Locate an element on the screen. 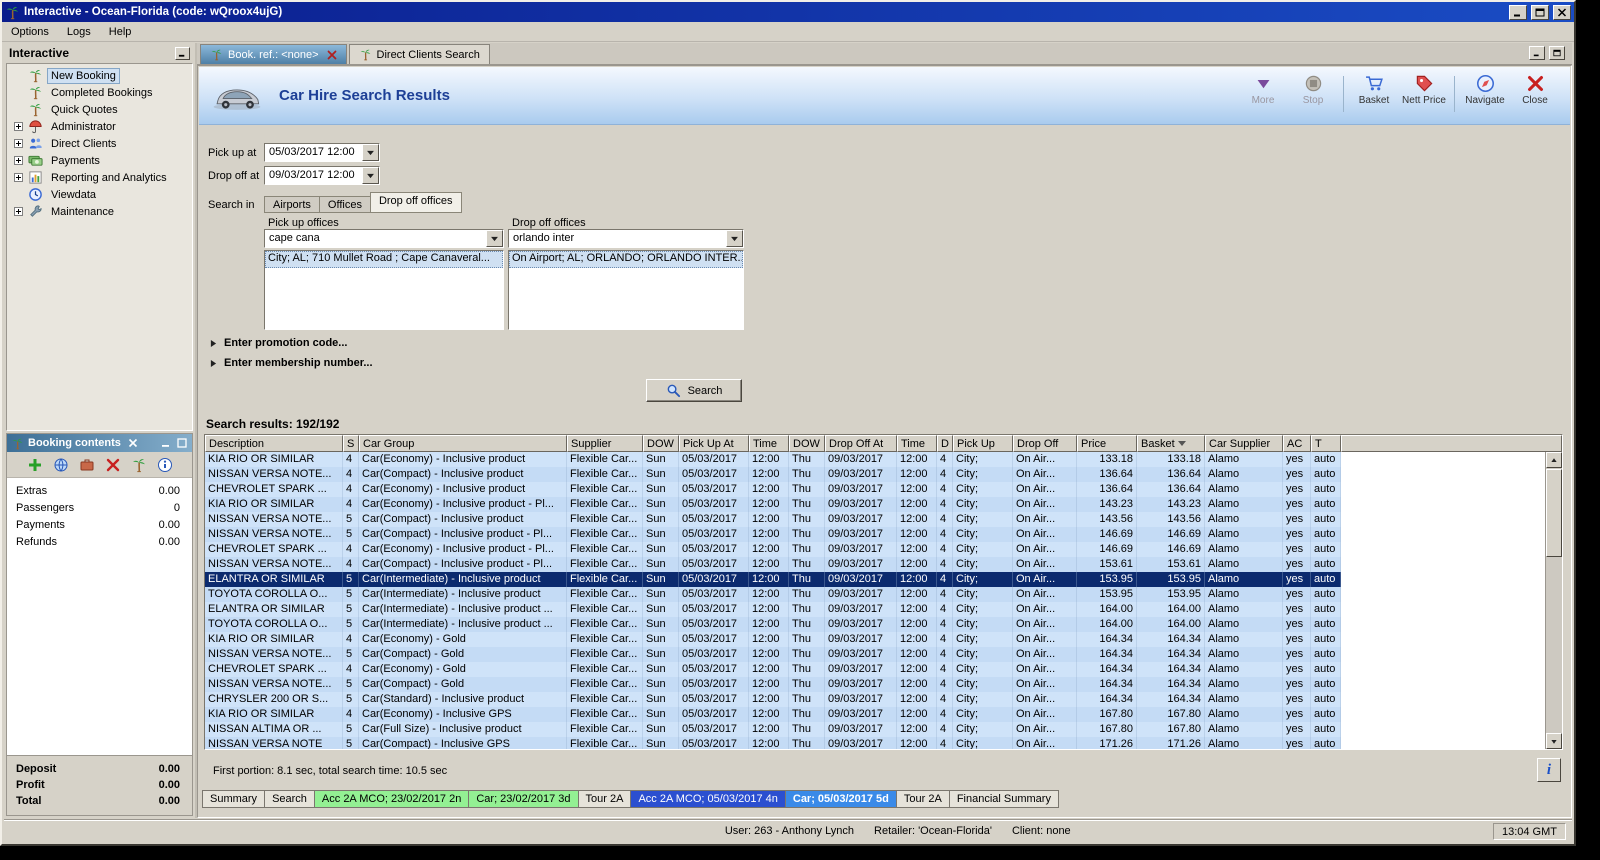  window-minimize-button is located at coordinates (1518, 12).